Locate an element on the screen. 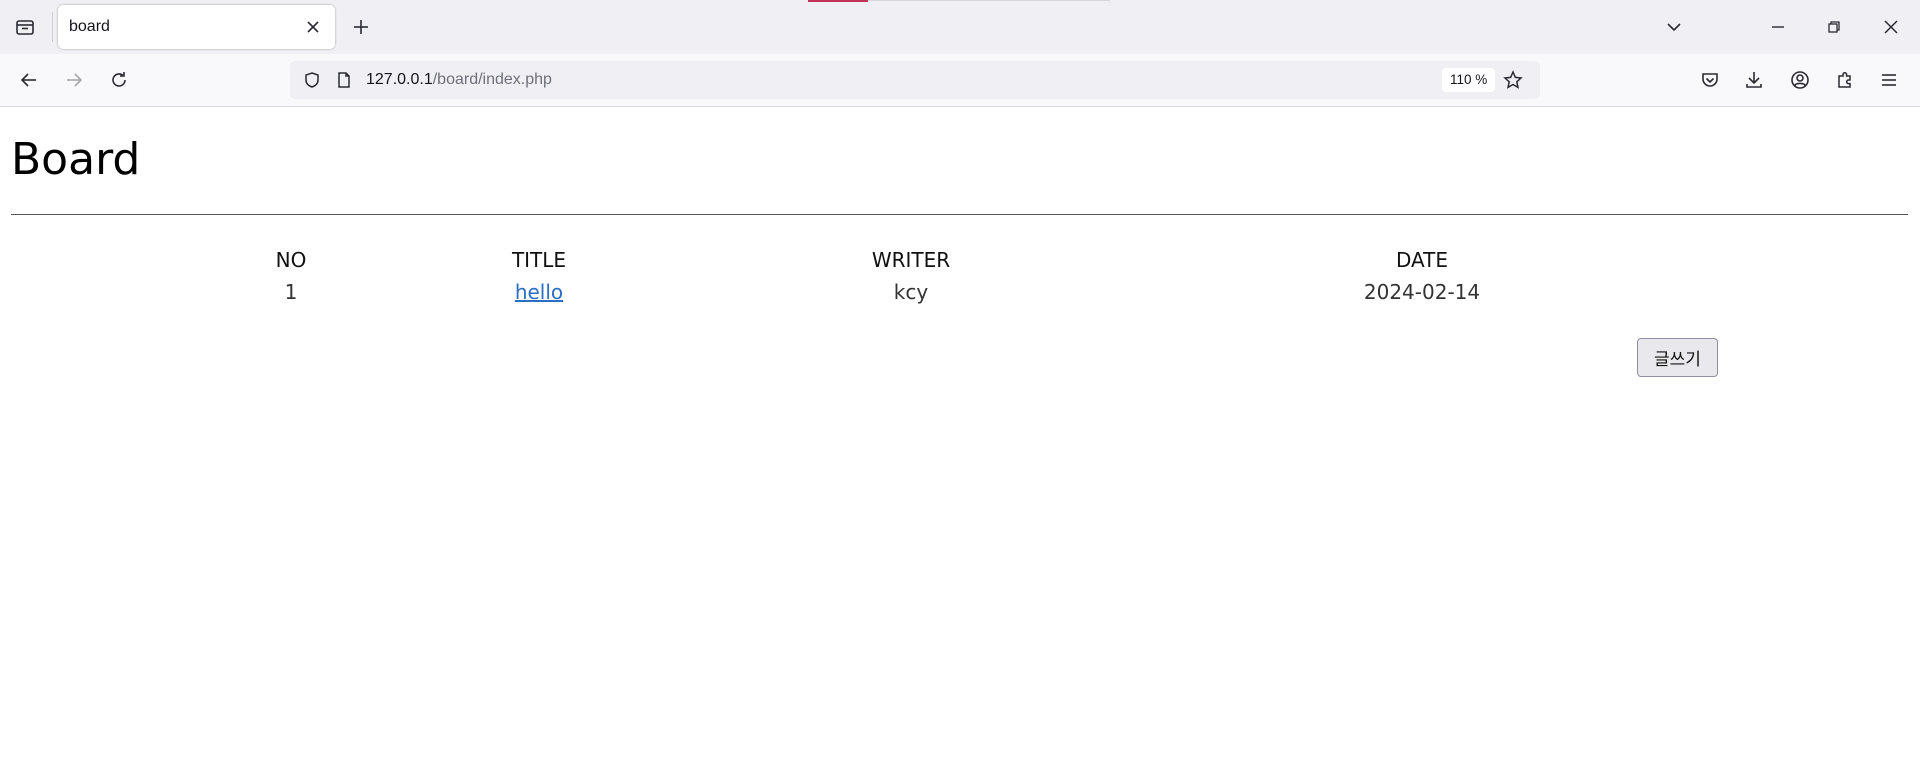 Image resolution: width=1920 pixels, height=770 pixels. tab-strip: board is located at coordinates (960, 27).